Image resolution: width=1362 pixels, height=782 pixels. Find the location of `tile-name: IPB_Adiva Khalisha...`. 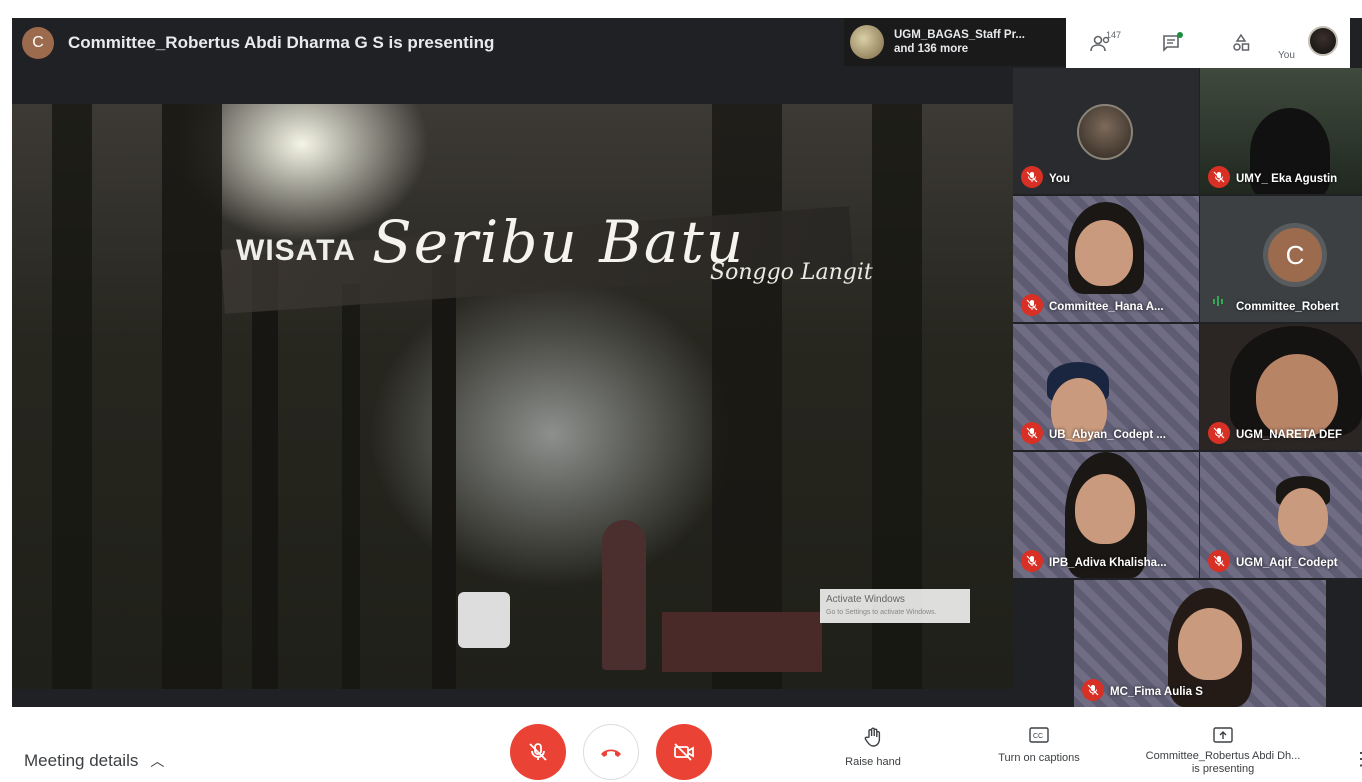

tile-name: IPB_Adiva Khalisha... is located at coordinates (1108, 563).